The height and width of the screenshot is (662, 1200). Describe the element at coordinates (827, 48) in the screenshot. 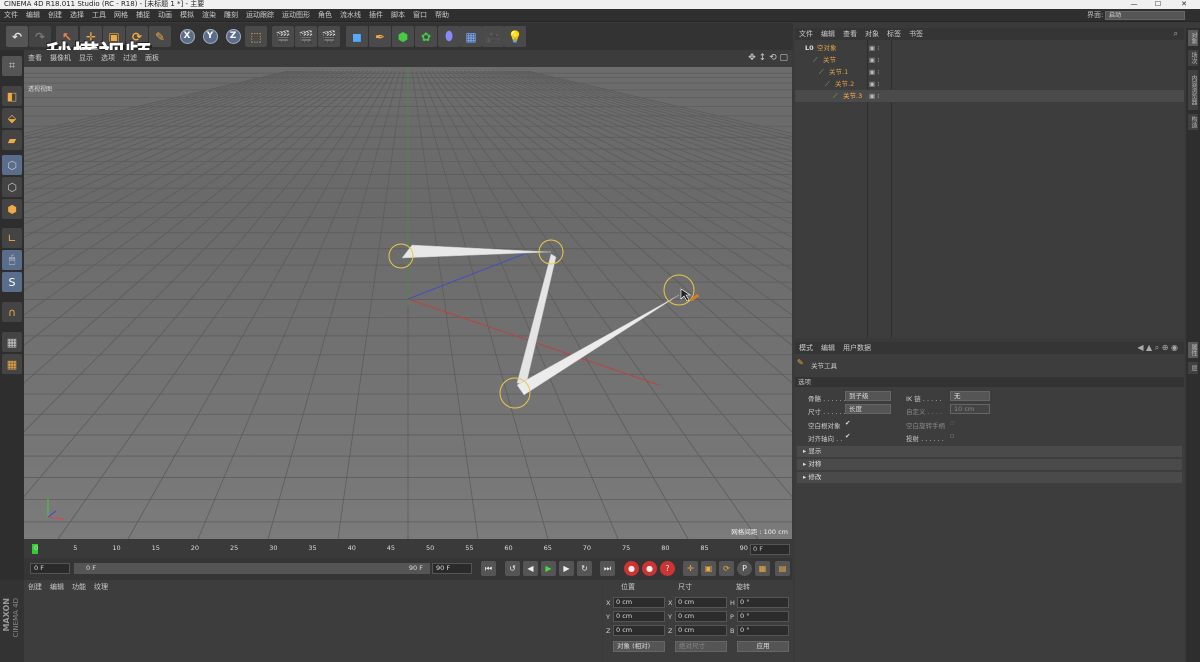

I see `object-name: 空对象` at that location.